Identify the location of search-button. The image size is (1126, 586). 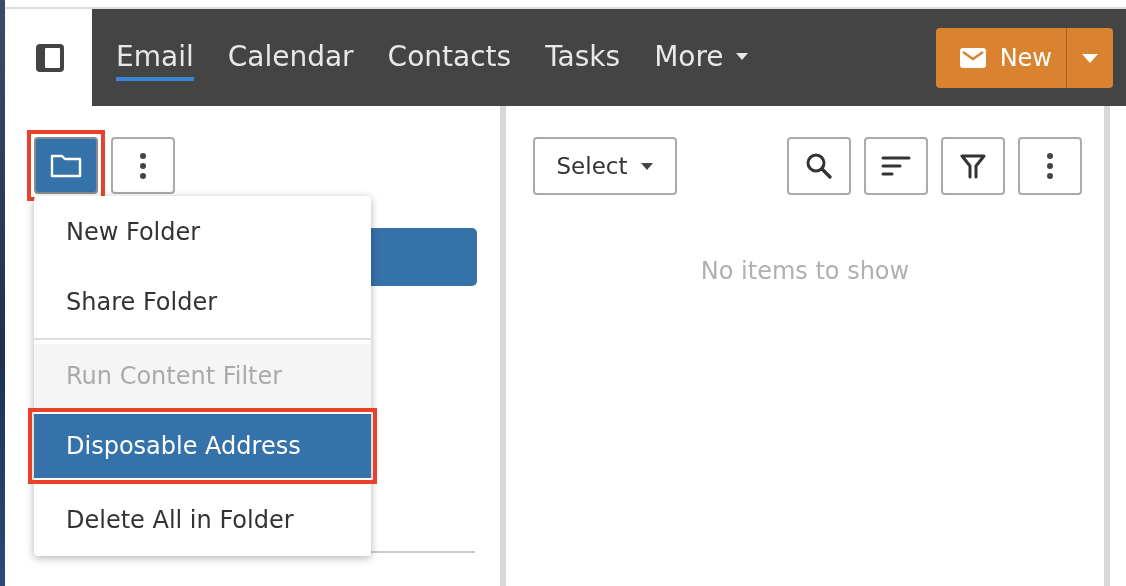
(819, 166).